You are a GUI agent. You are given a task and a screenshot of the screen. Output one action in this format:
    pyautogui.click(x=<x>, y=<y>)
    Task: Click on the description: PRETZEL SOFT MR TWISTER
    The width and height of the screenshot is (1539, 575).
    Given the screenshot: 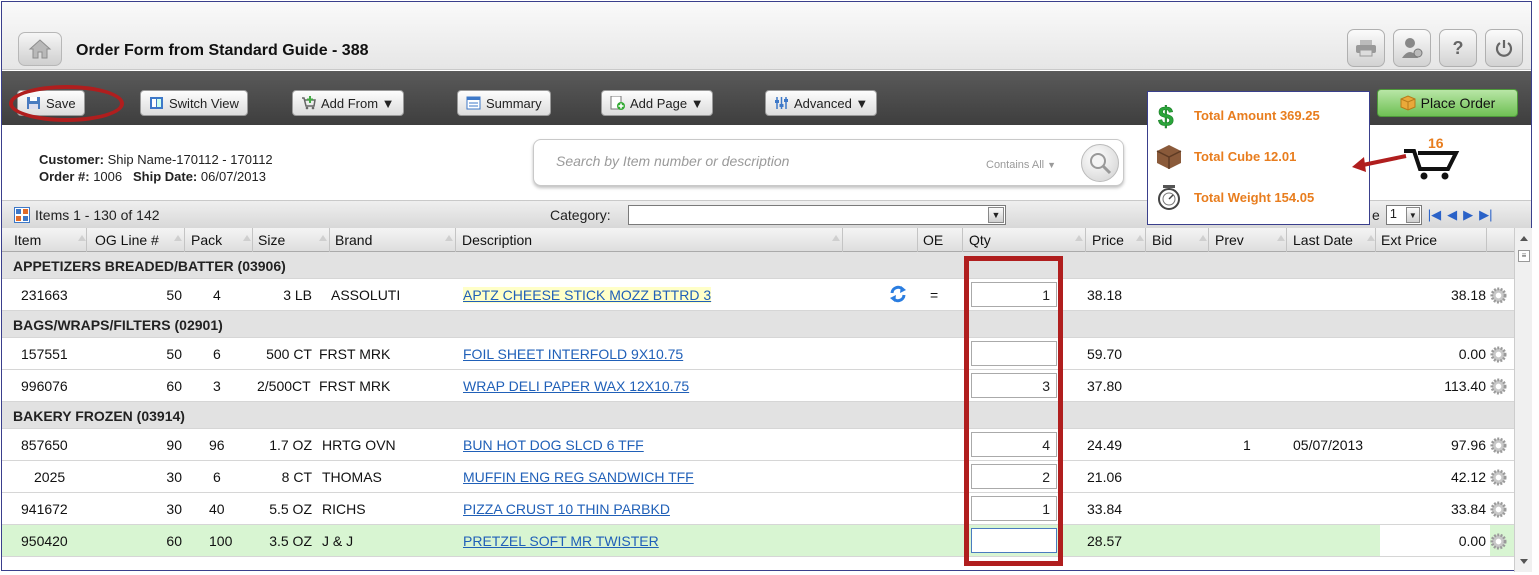 What is the action you would take?
    pyautogui.click(x=561, y=541)
    